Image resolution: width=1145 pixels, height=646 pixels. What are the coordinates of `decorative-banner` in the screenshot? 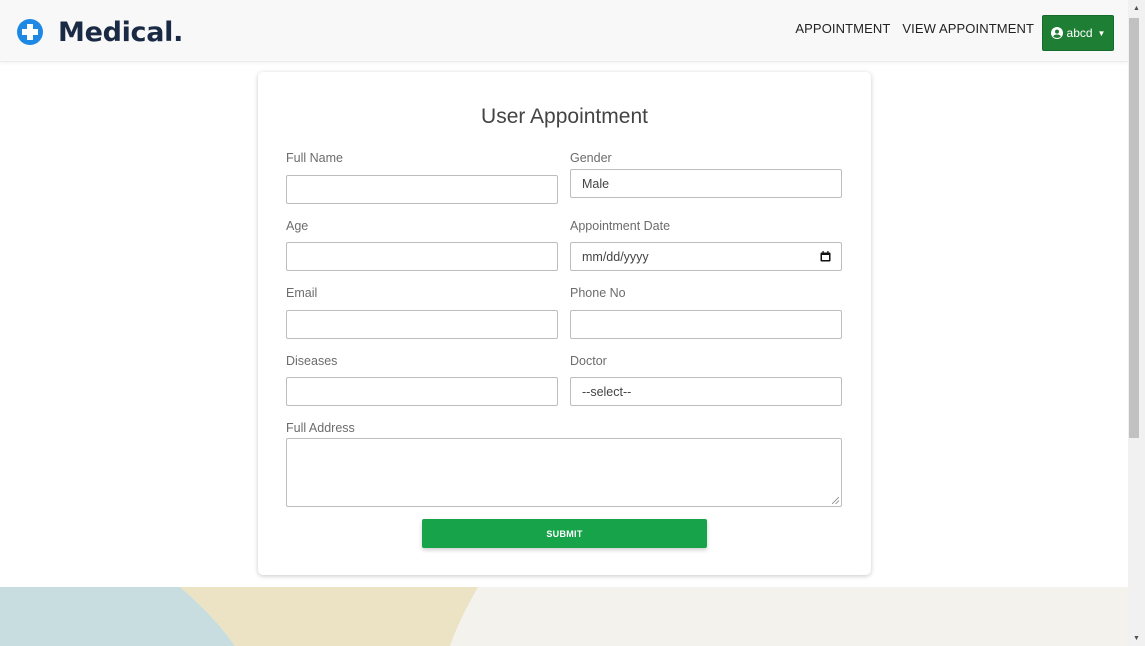 It's located at (564, 616).